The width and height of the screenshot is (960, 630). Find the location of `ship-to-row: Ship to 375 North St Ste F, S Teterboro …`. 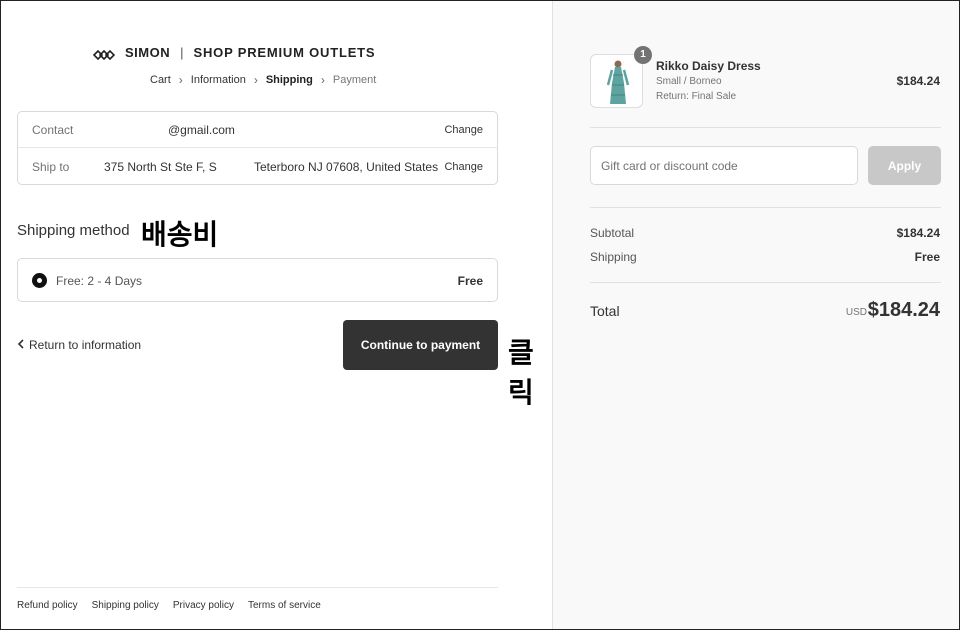

ship-to-row: Ship to 375 North St Ste F, S Teterboro … is located at coordinates (257, 167).